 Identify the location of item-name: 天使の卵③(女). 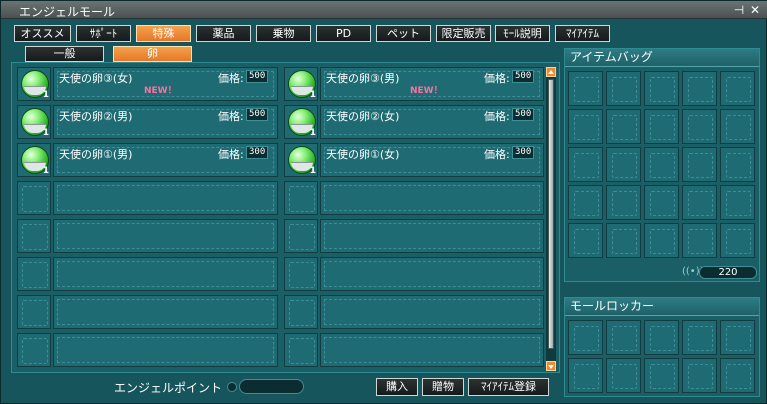
(96, 78).